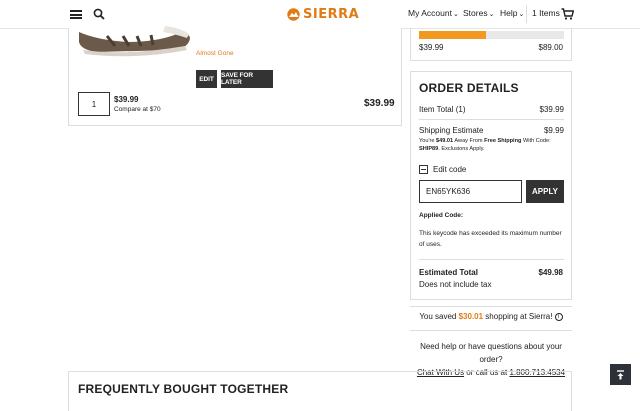 This screenshot has width=640, height=411. I want to click on shipping-progress: $39.99 $89.00, so click(491, 44).